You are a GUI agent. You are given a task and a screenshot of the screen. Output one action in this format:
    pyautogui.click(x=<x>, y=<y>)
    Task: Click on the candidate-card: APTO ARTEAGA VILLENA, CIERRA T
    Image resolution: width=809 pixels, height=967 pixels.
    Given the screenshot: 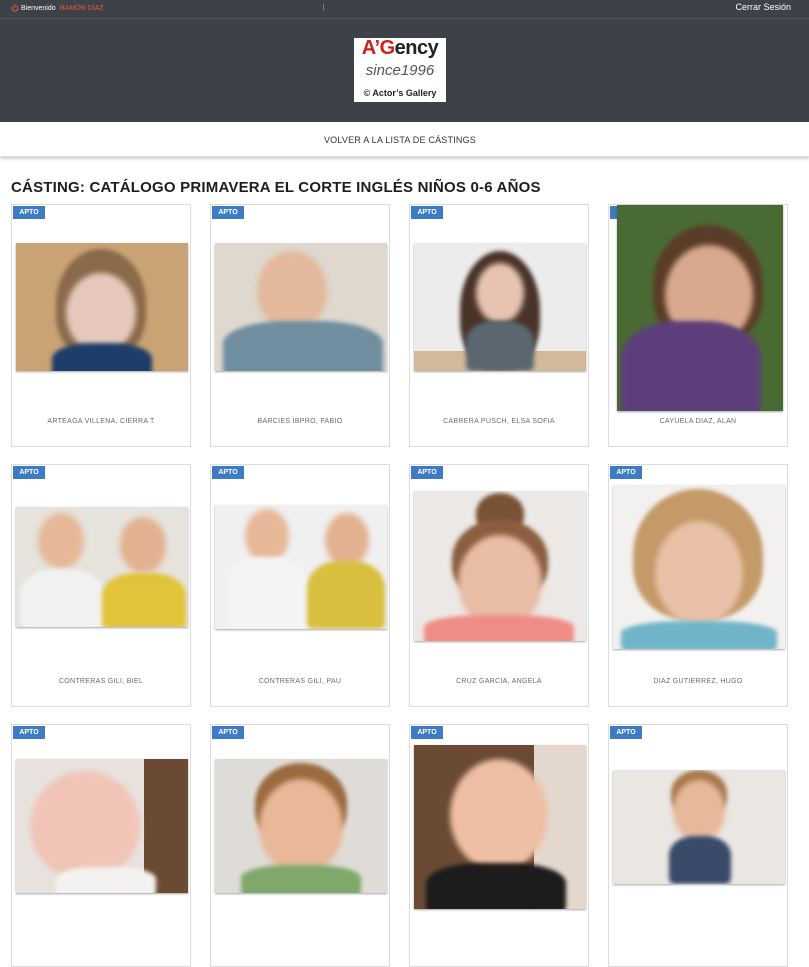 What is the action you would take?
    pyautogui.click(x=101, y=325)
    